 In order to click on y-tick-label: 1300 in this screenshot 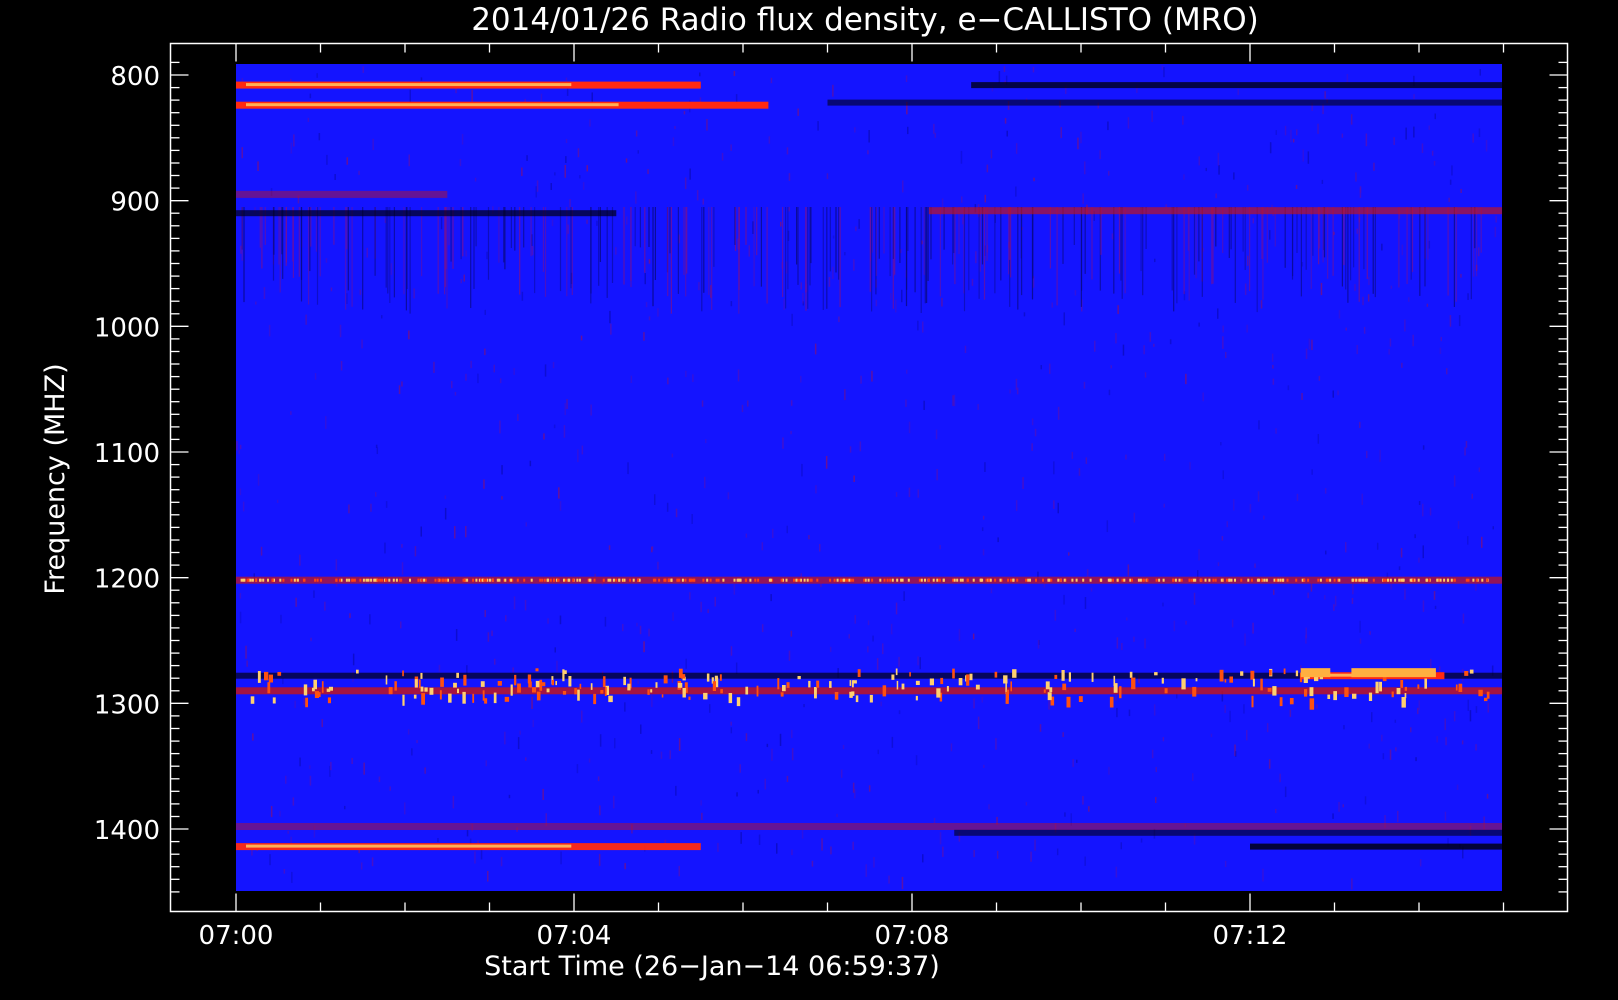, I will do `click(127, 705)`.